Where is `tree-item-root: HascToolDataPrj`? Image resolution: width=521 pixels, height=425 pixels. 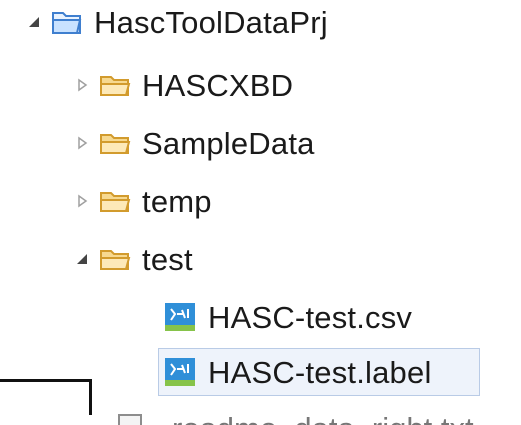 tree-item-root: HascToolDataPrj is located at coordinates (176, 22).